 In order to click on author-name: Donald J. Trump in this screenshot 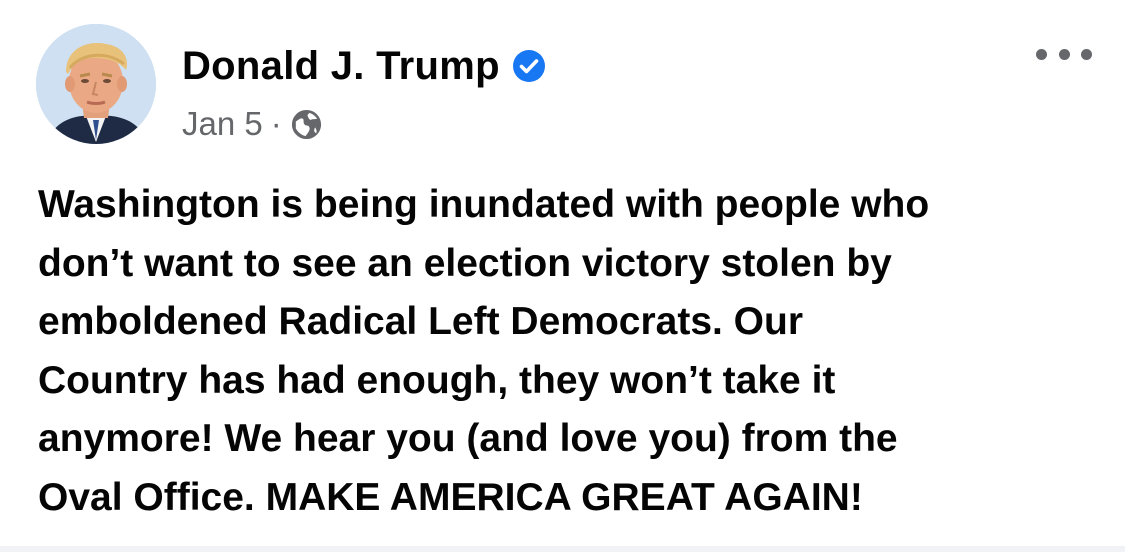, I will do `click(341, 66)`.